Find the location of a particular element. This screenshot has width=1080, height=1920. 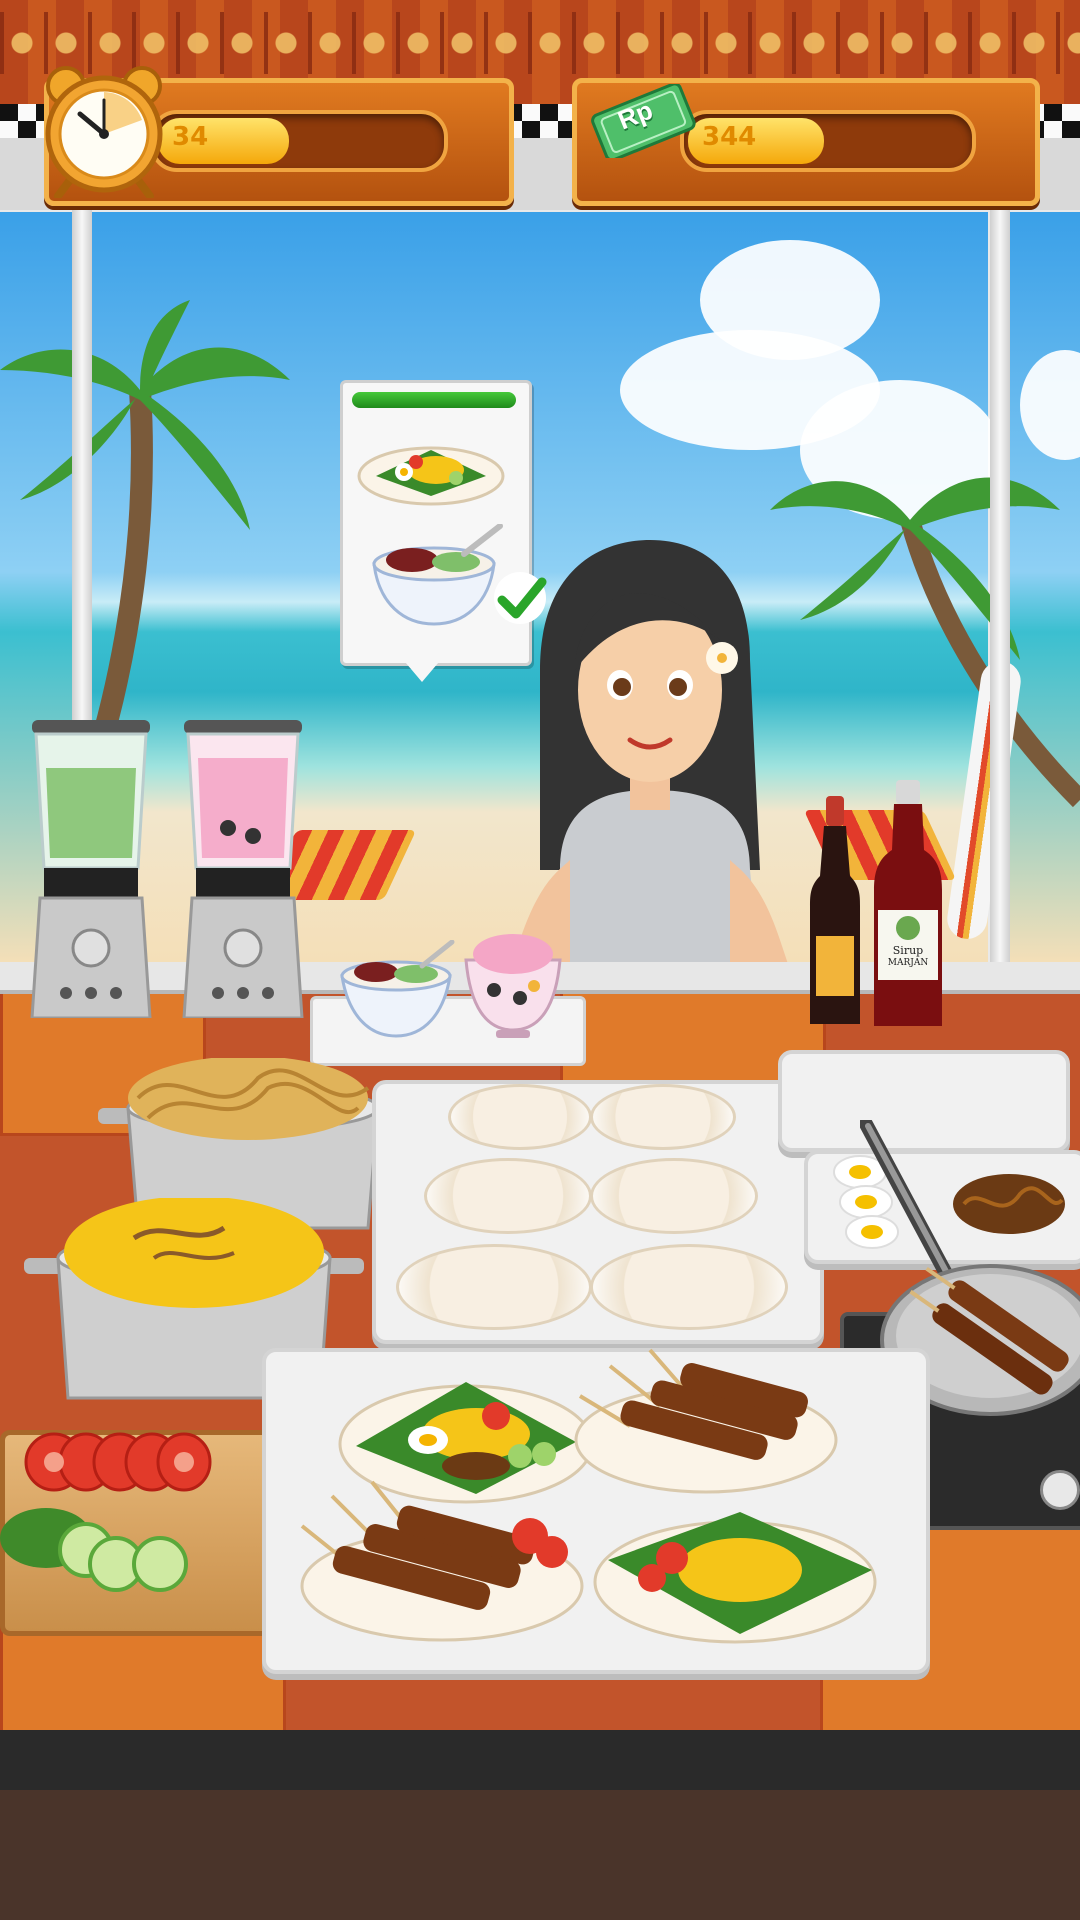

checkmark-icon is located at coordinates (520, 598).